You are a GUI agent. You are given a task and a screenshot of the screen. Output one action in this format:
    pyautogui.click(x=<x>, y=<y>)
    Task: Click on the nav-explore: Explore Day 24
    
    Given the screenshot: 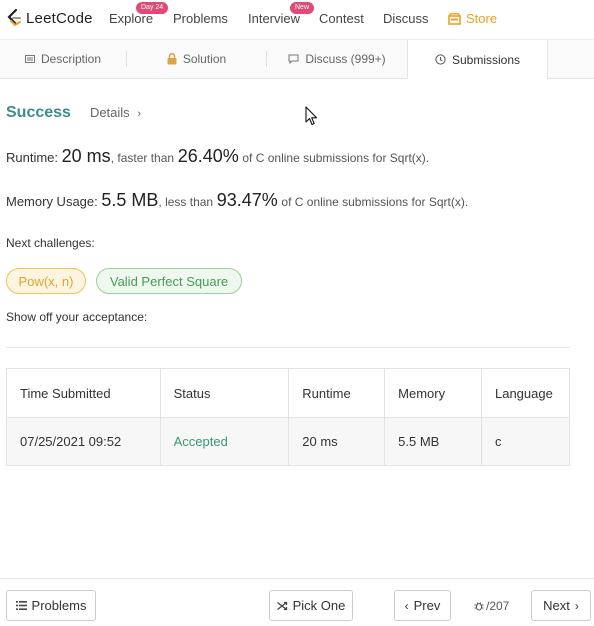 What is the action you would take?
    pyautogui.click(x=139, y=14)
    